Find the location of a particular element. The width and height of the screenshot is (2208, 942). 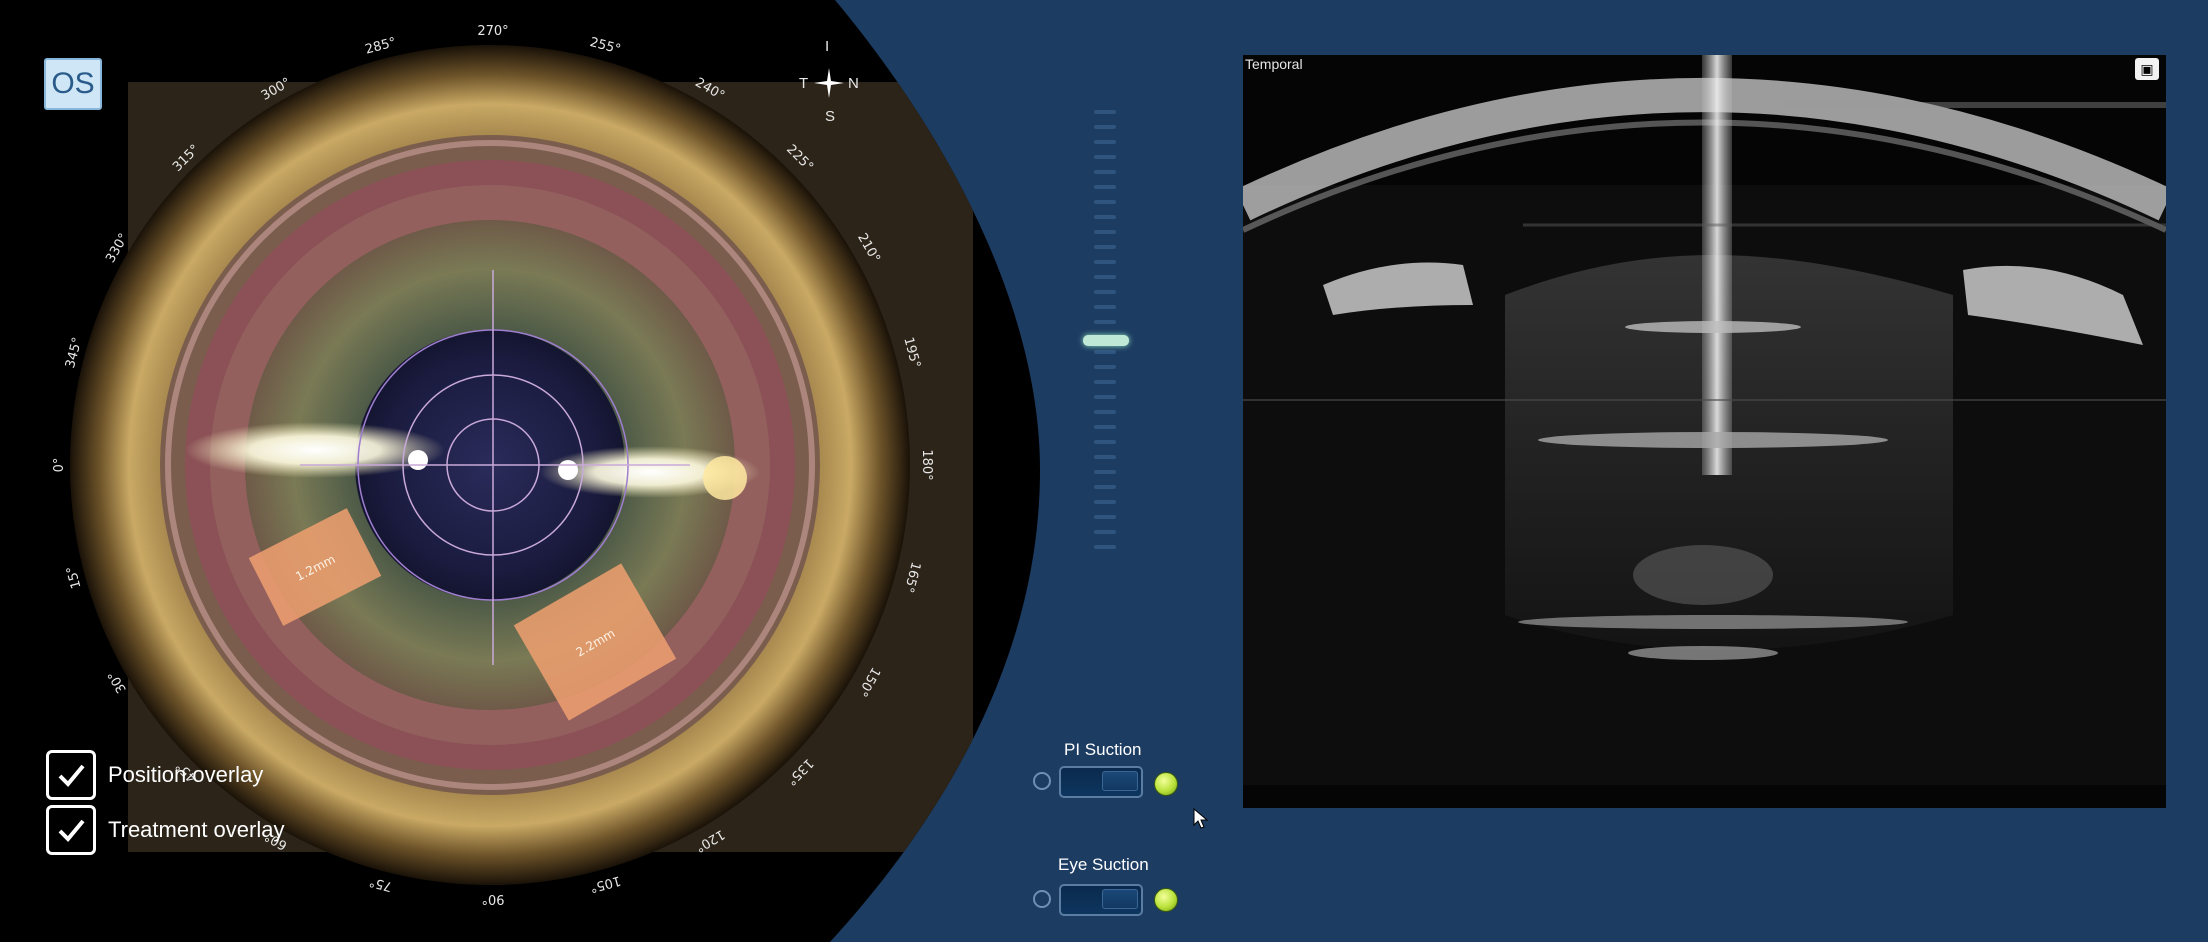

slider-handle is located at coordinates (1106, 340).